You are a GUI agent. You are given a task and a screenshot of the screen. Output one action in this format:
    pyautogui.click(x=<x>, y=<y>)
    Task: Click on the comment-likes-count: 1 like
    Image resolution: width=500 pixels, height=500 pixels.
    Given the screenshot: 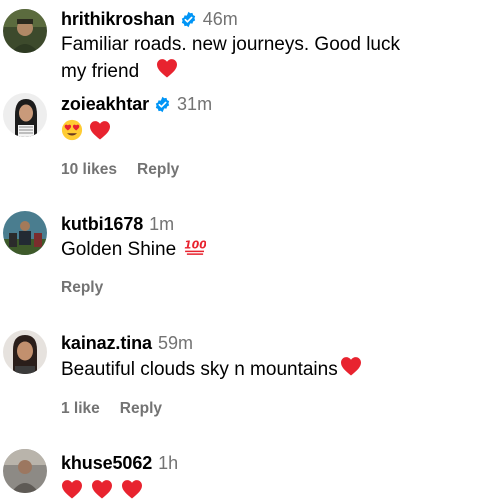 What is the action you would take?
    pyautogui.click(x=80, y=409)
    